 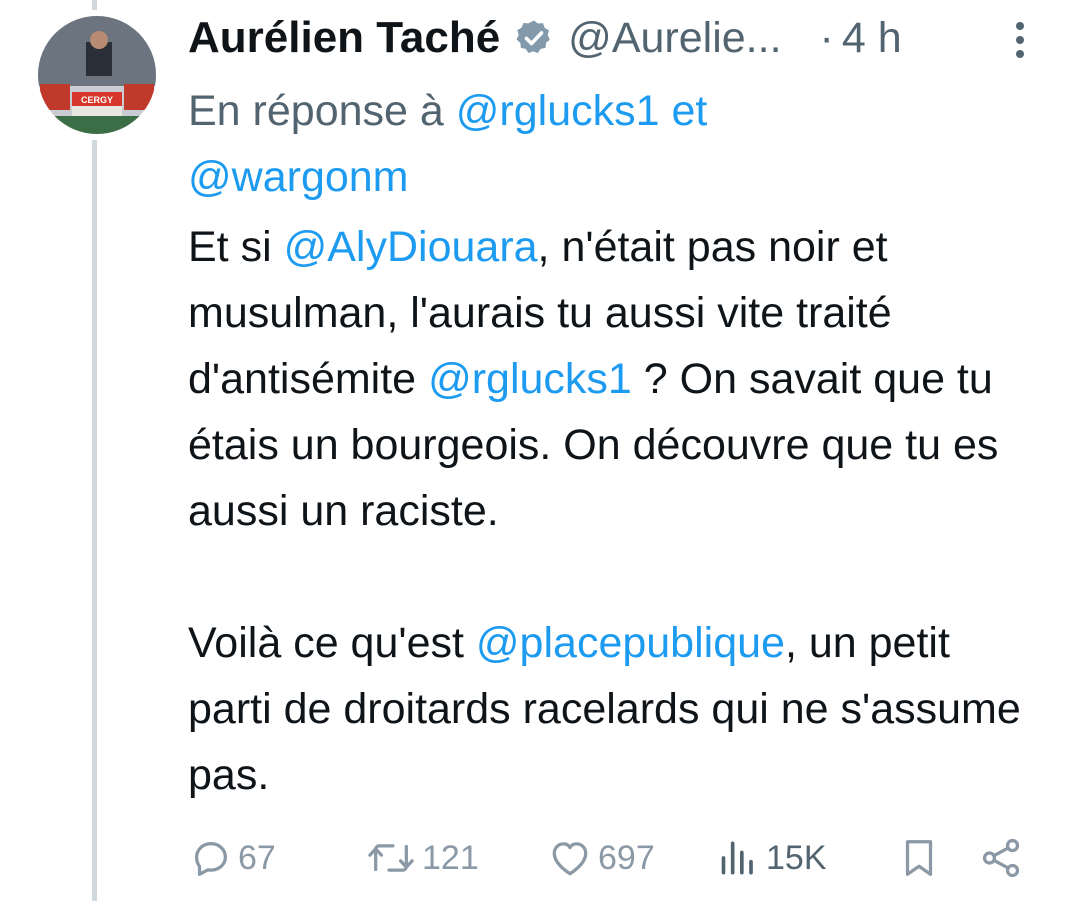 What do you see at coordinates (608, 144) in the screenshot?
I see `reply-context: En réponse à @rglucks1 et @wargonm` at bounding box center [608, 144].